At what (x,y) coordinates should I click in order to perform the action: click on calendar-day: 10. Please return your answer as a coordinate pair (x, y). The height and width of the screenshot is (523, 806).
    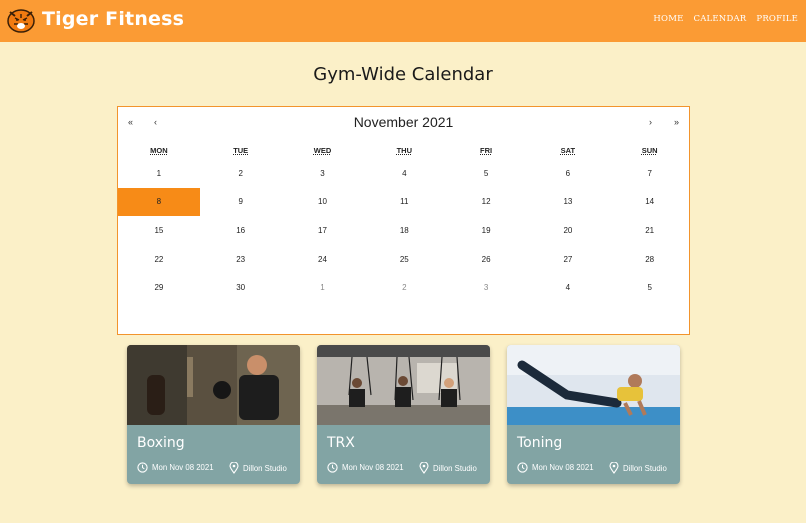
    Looking at the image, I should click on (323, 202).